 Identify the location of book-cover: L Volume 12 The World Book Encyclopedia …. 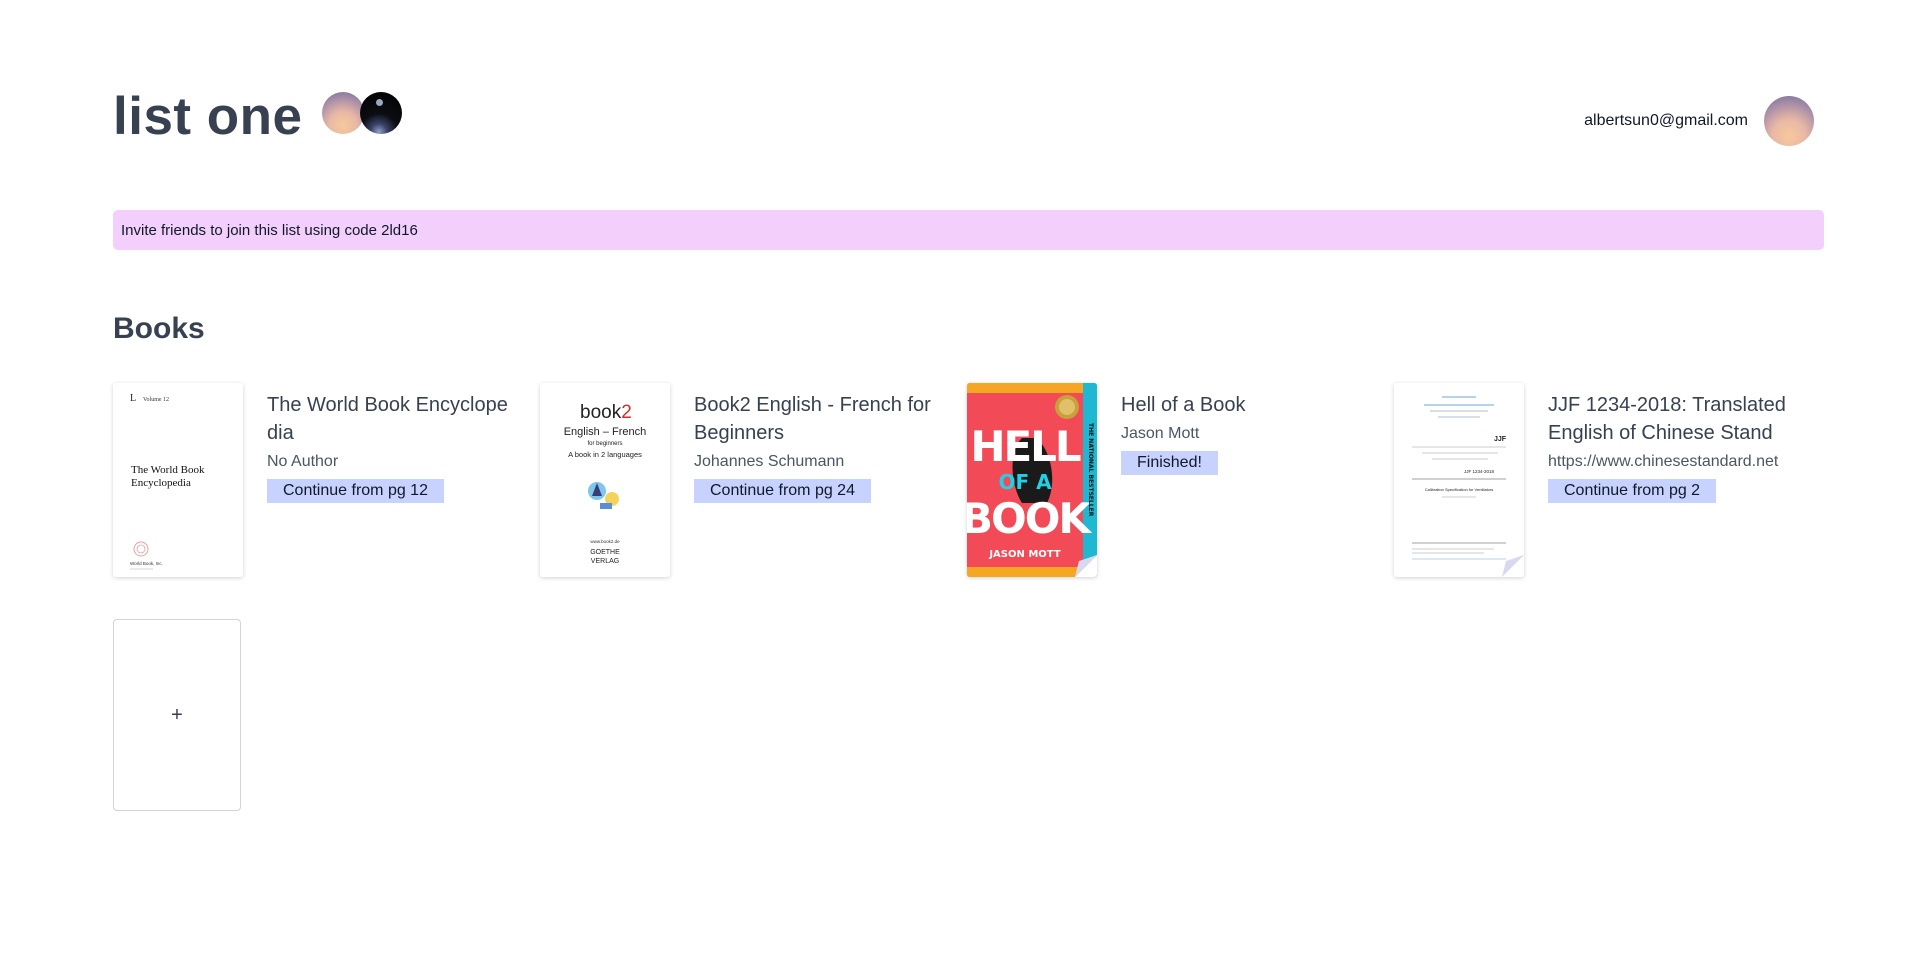
(178, 480).